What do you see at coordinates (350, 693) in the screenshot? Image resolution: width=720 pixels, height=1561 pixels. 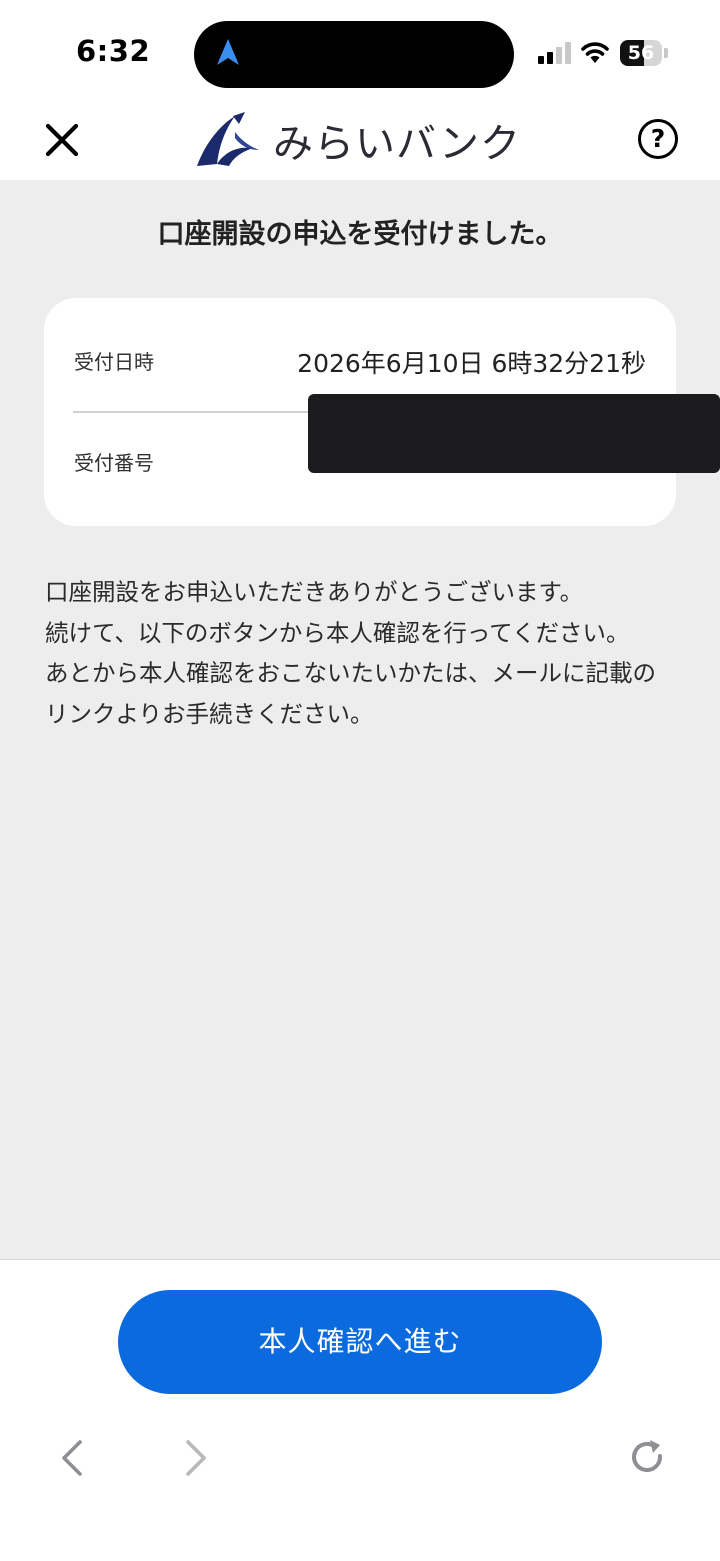 I see `message-line: あとから本人確認をおこないたいかたは、メールに記載のリンクよりお手続きください。` at bounding box center [350, 693].